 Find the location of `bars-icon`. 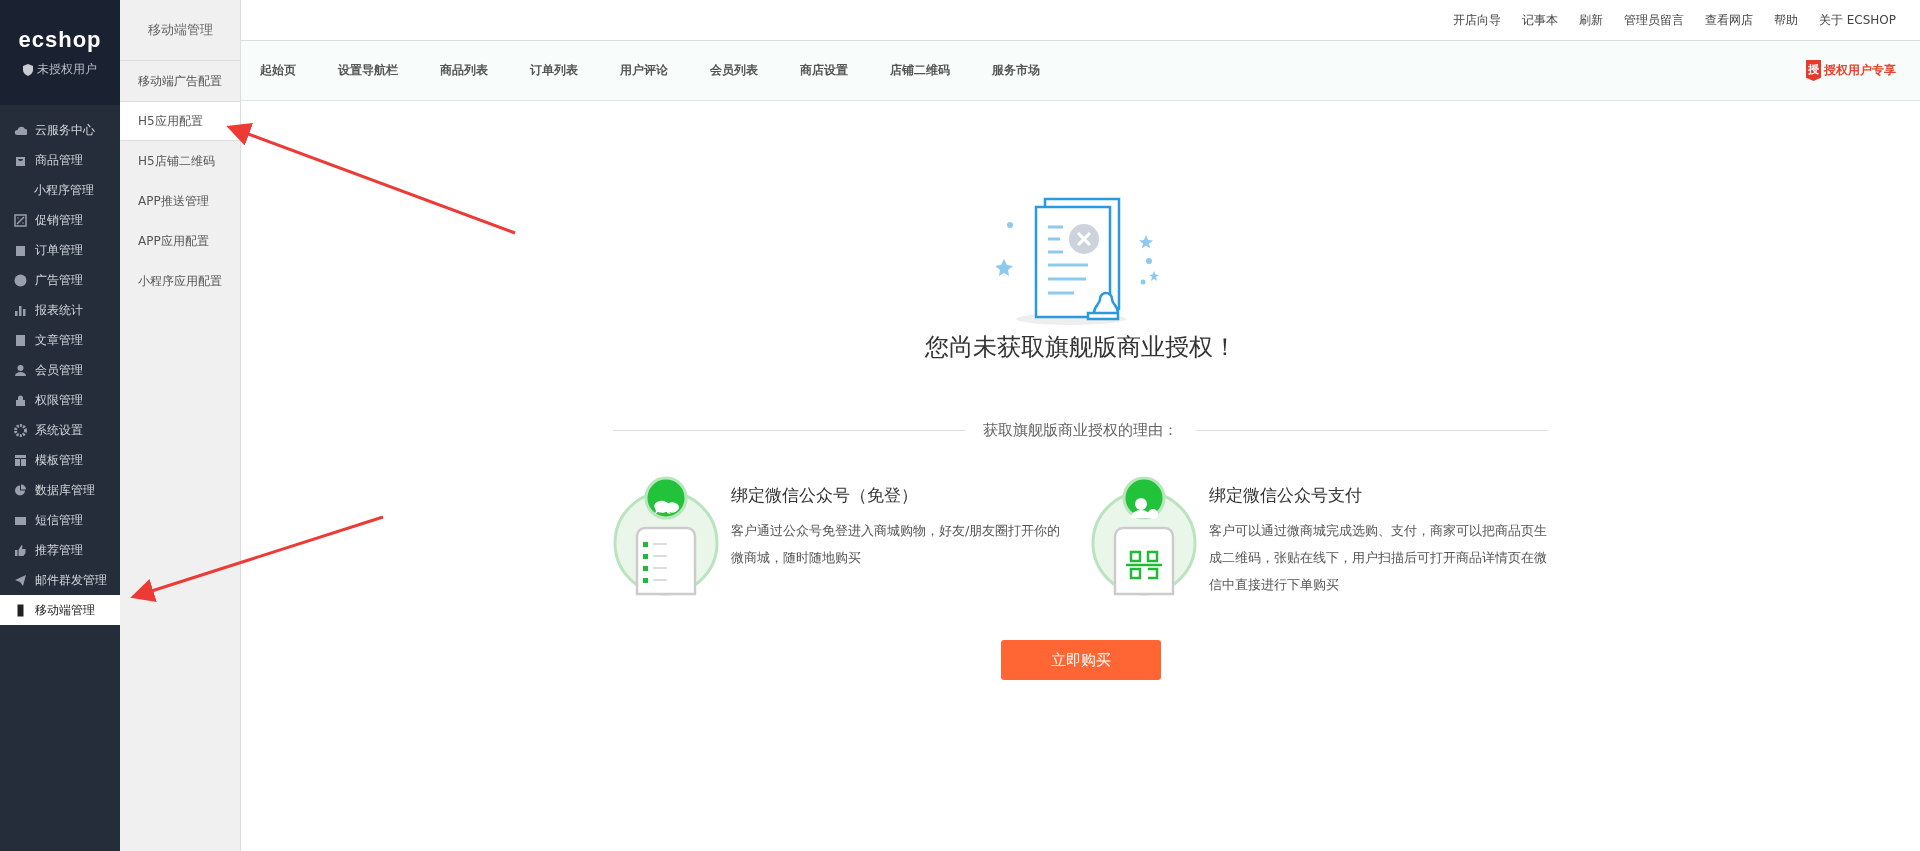

bars-icon is located at coordinates (20, 310).